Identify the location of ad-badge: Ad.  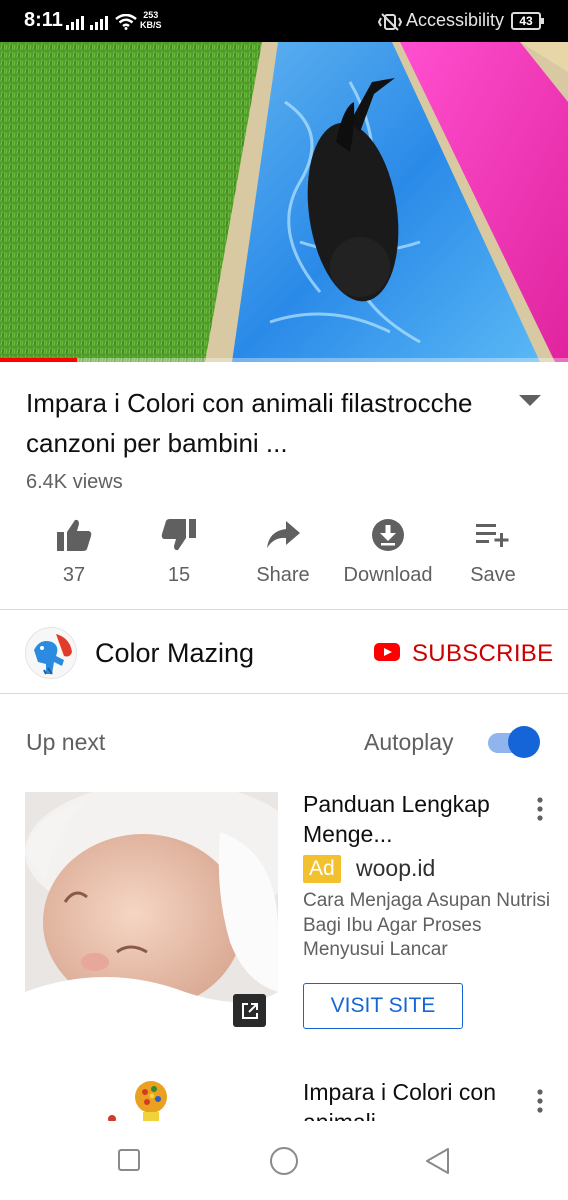
(322, 869).